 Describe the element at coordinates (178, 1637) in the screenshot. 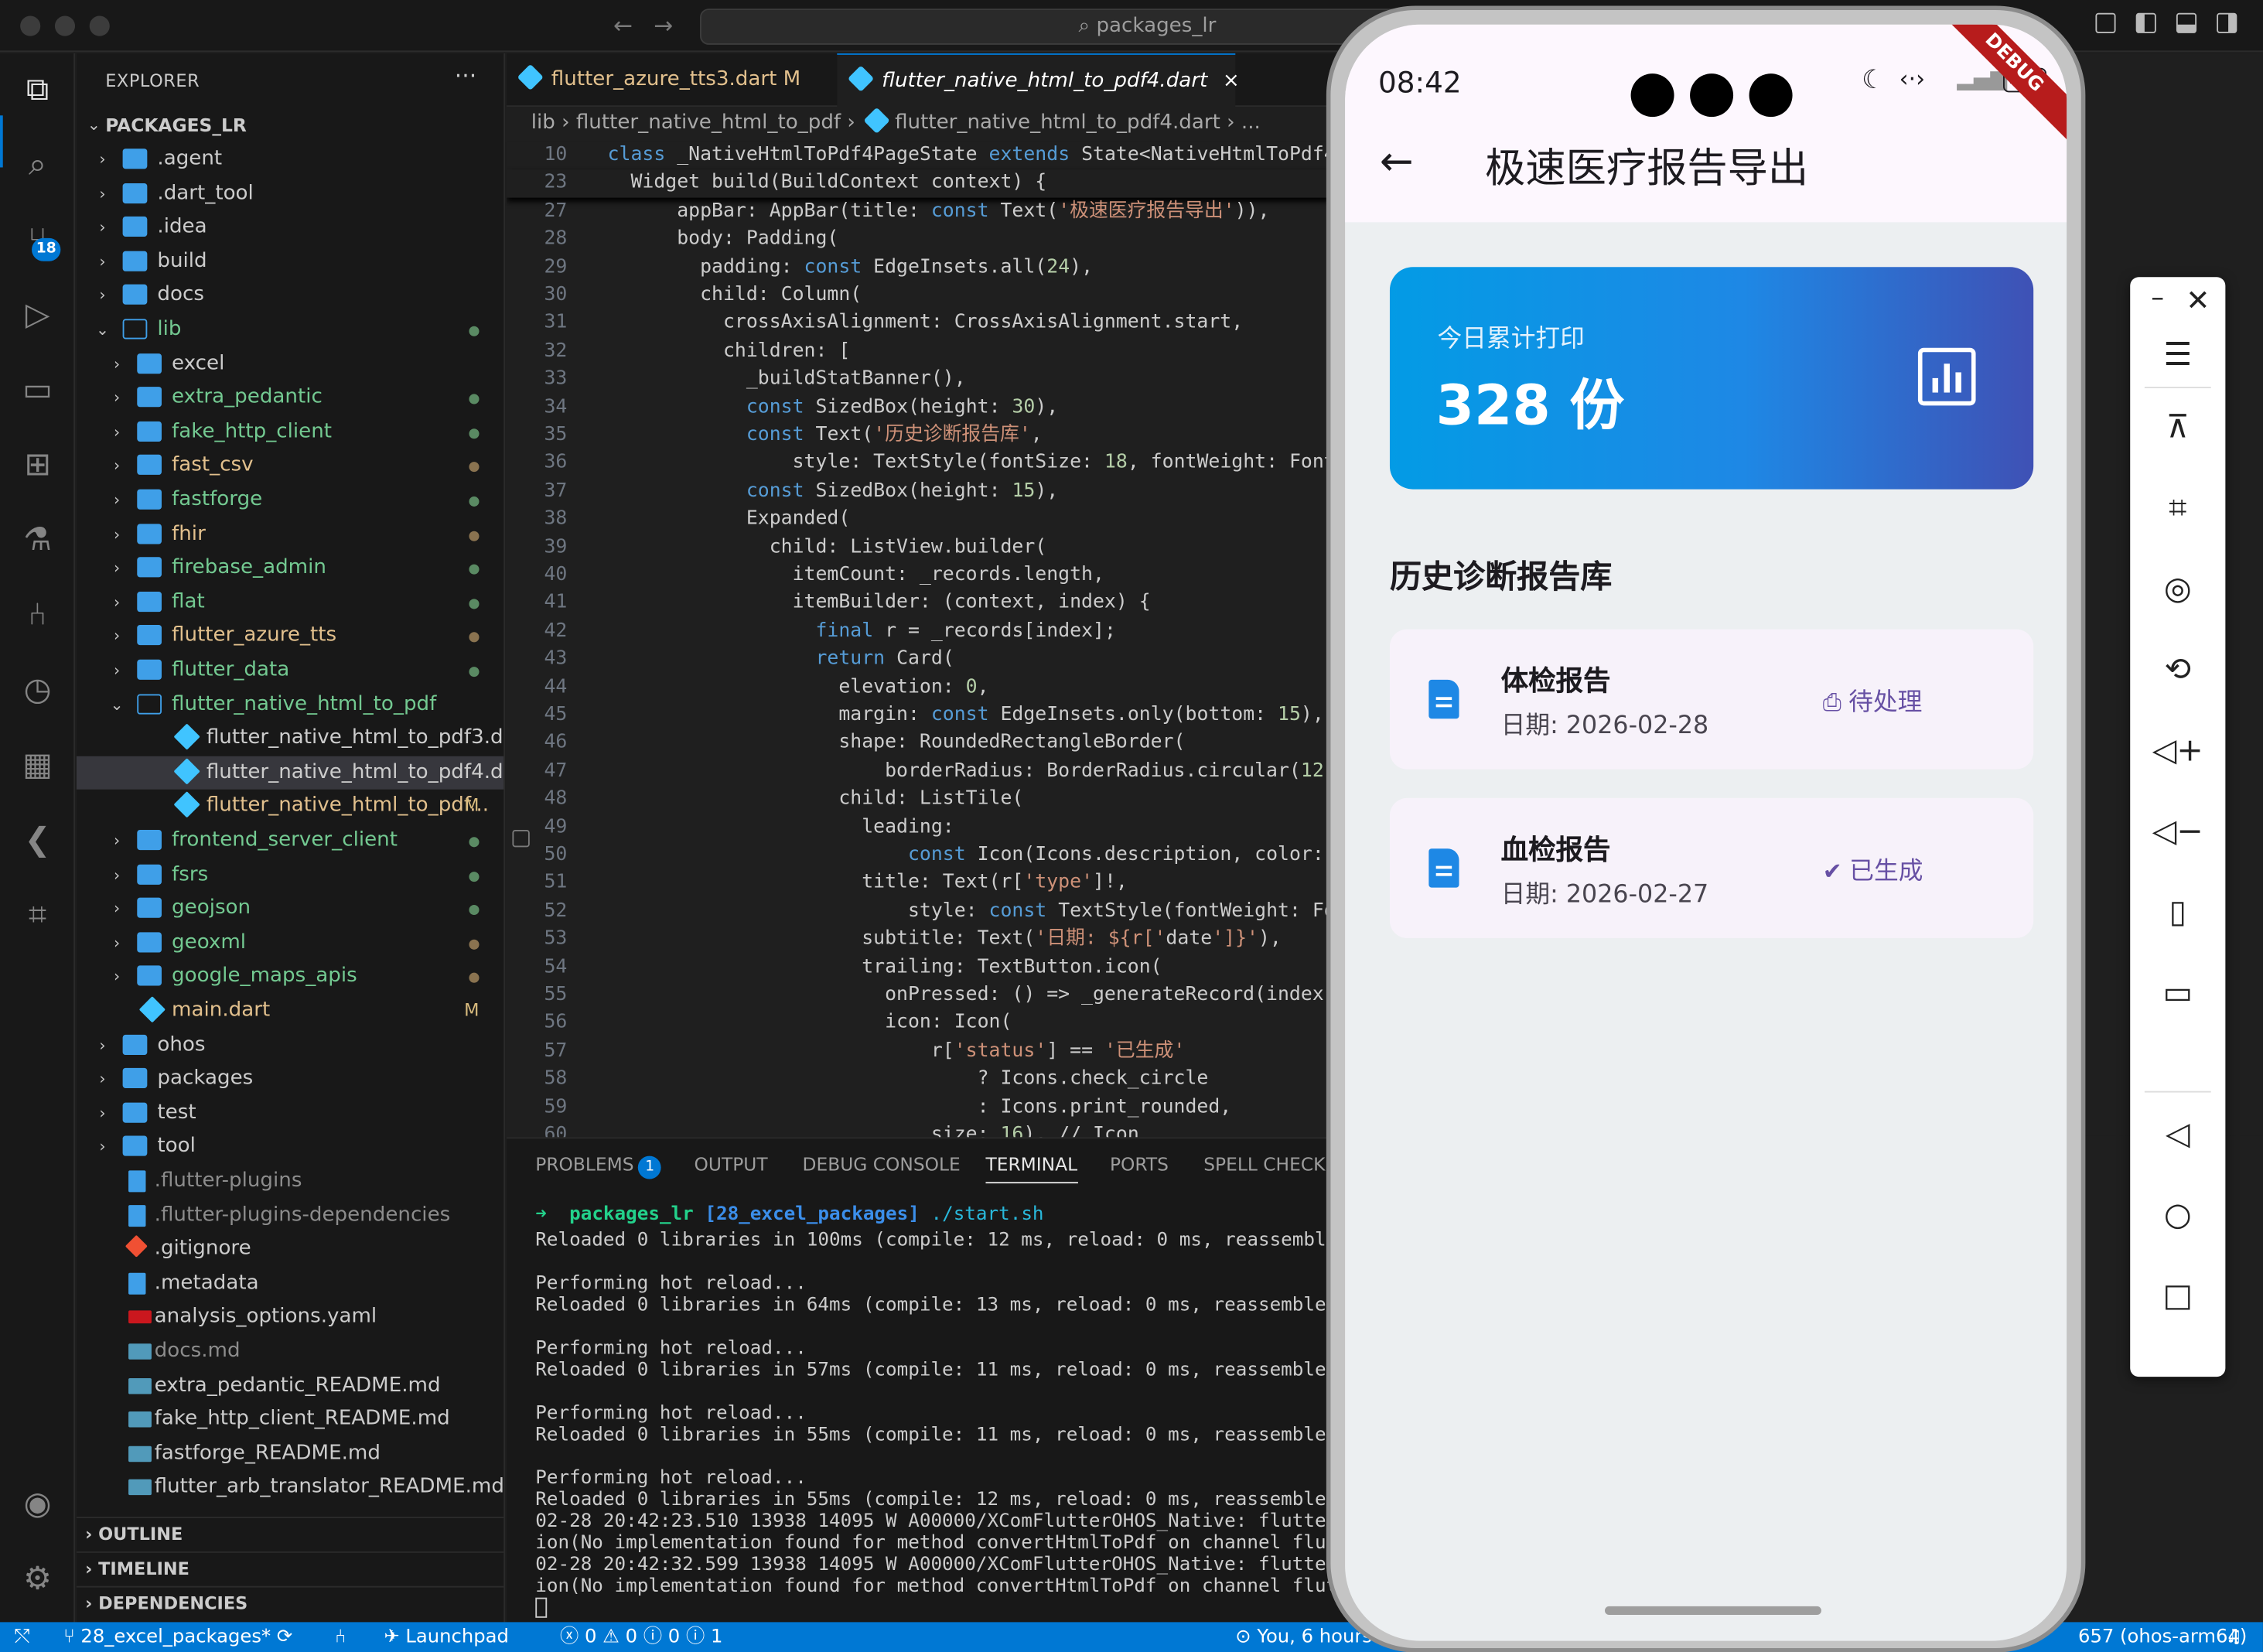

I see `branch-item: ⑂ 28_excel_packages* ⟳` at that location.